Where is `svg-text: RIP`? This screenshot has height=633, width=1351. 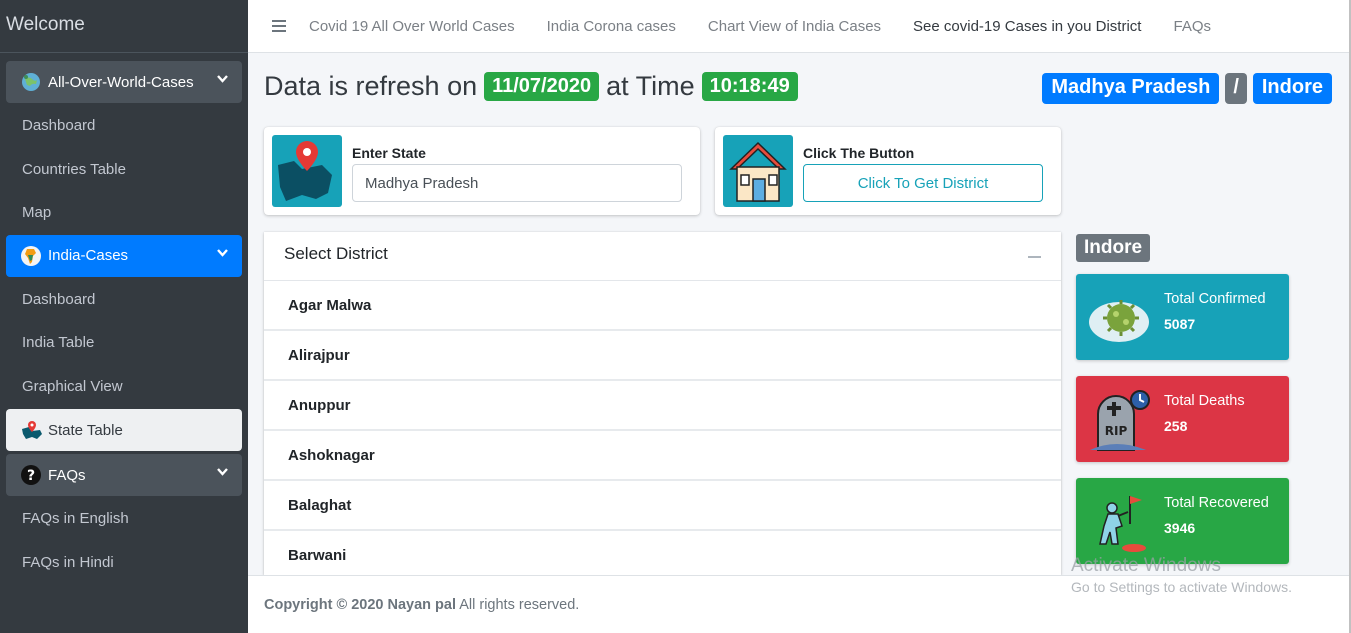
svg-text: RIP is located at coordinates (1116, 431).